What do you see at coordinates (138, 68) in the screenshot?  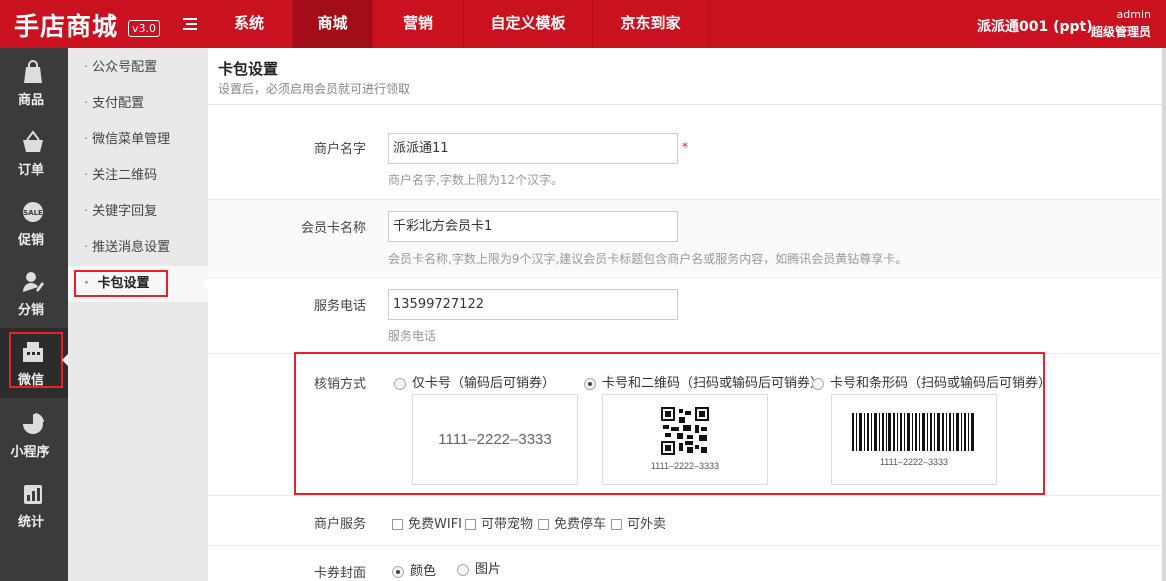 I see `submenu-item-official-account: 公众号配置` at bounding box center [138, 68].